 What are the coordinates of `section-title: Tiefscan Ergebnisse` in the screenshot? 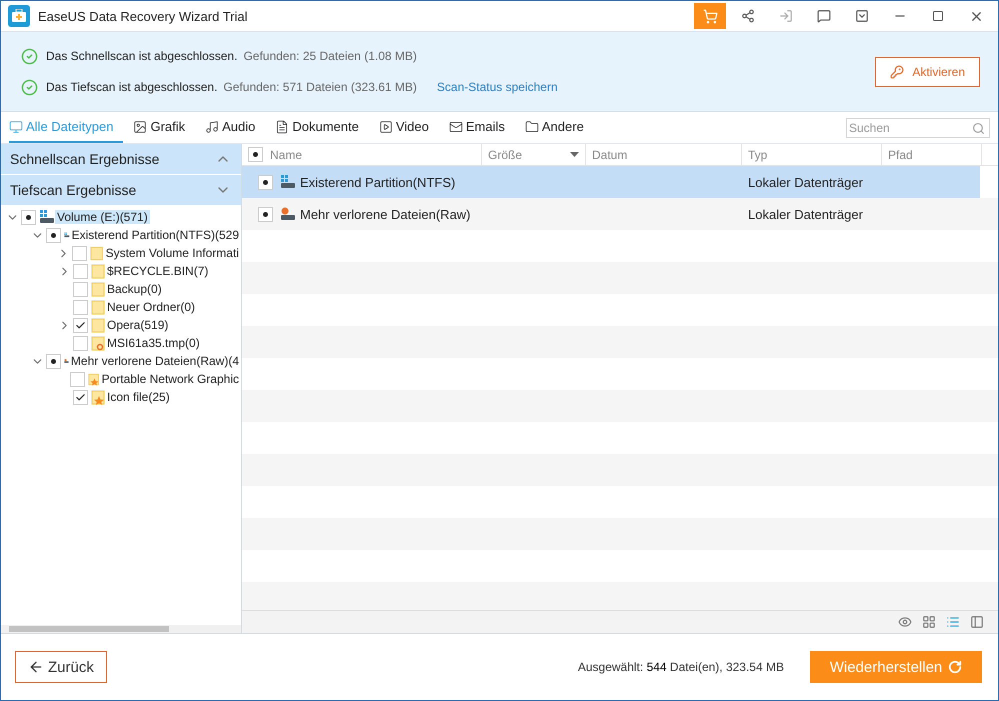 It's located at (73, 190).